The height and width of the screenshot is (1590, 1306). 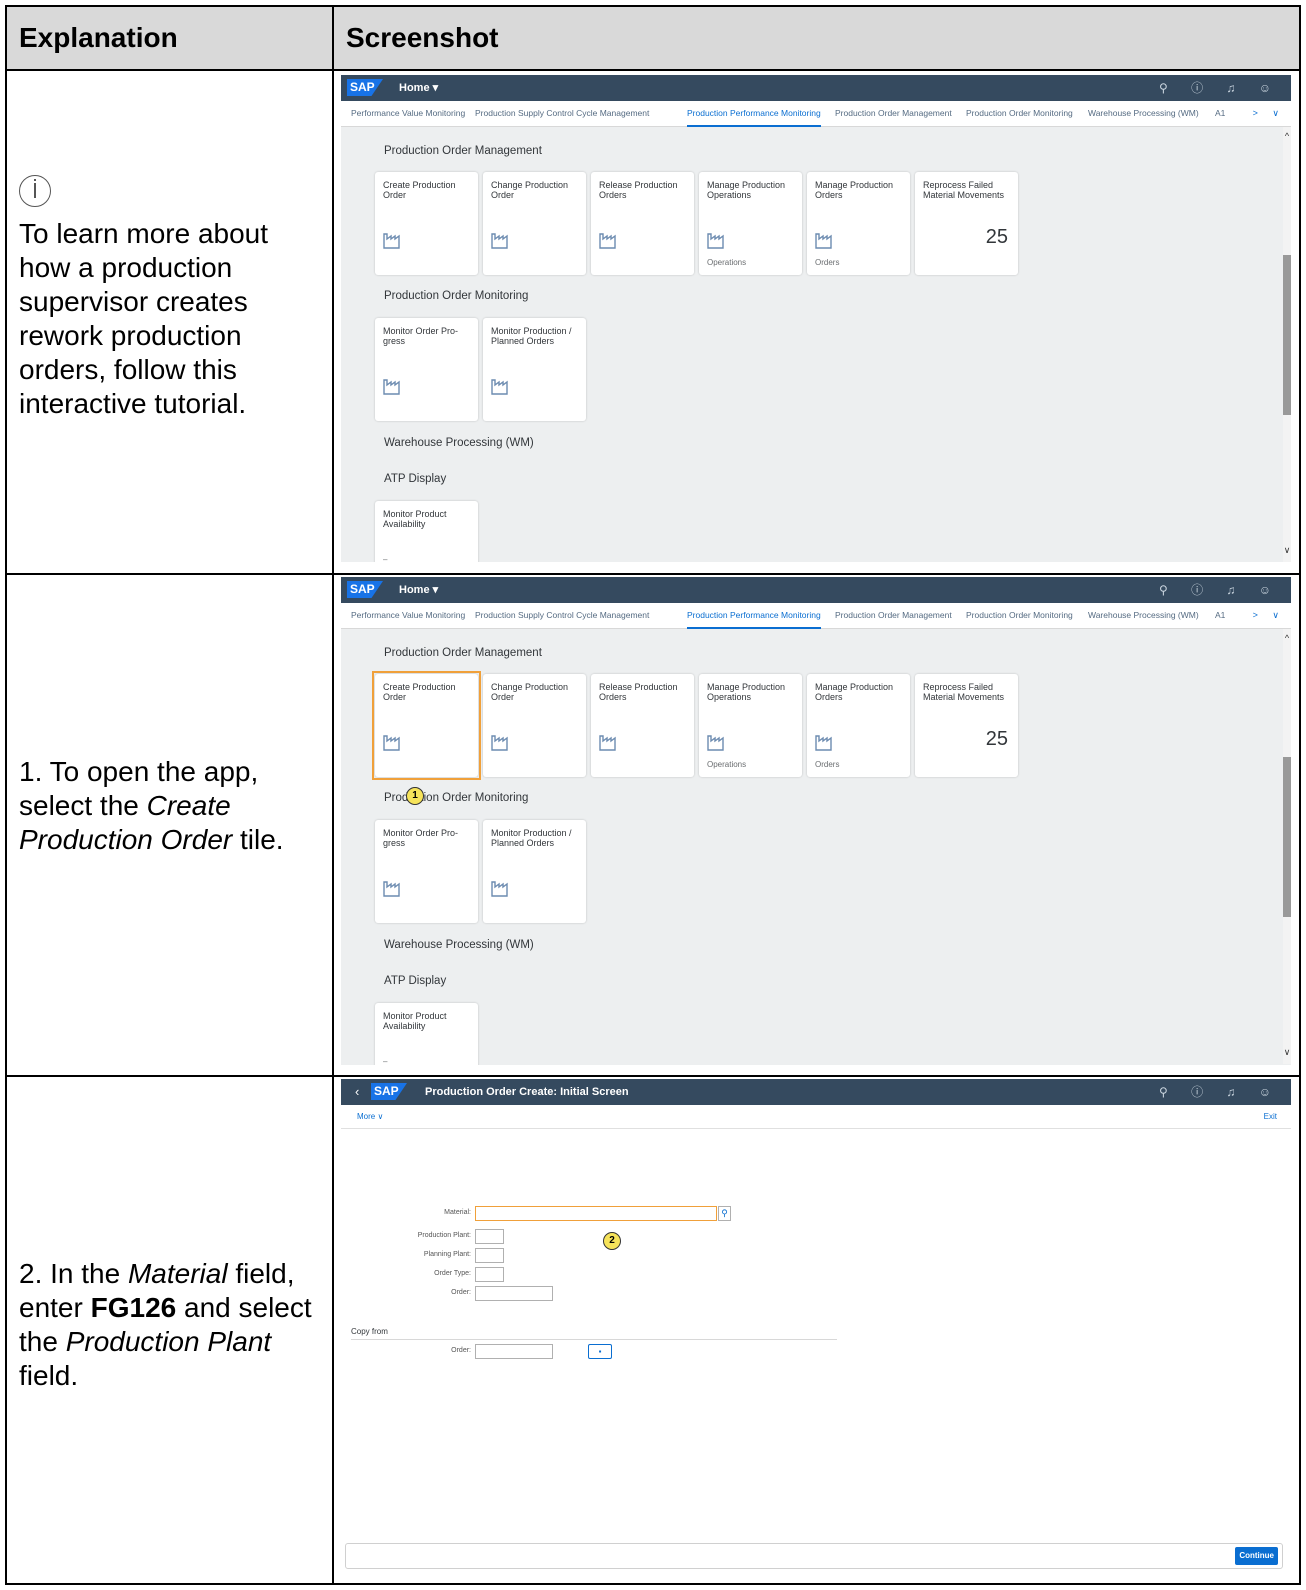 What do you see at coordinates (426, 725) in the screenshot?
I see `highlight-frame` at bounding box center [426, 725].